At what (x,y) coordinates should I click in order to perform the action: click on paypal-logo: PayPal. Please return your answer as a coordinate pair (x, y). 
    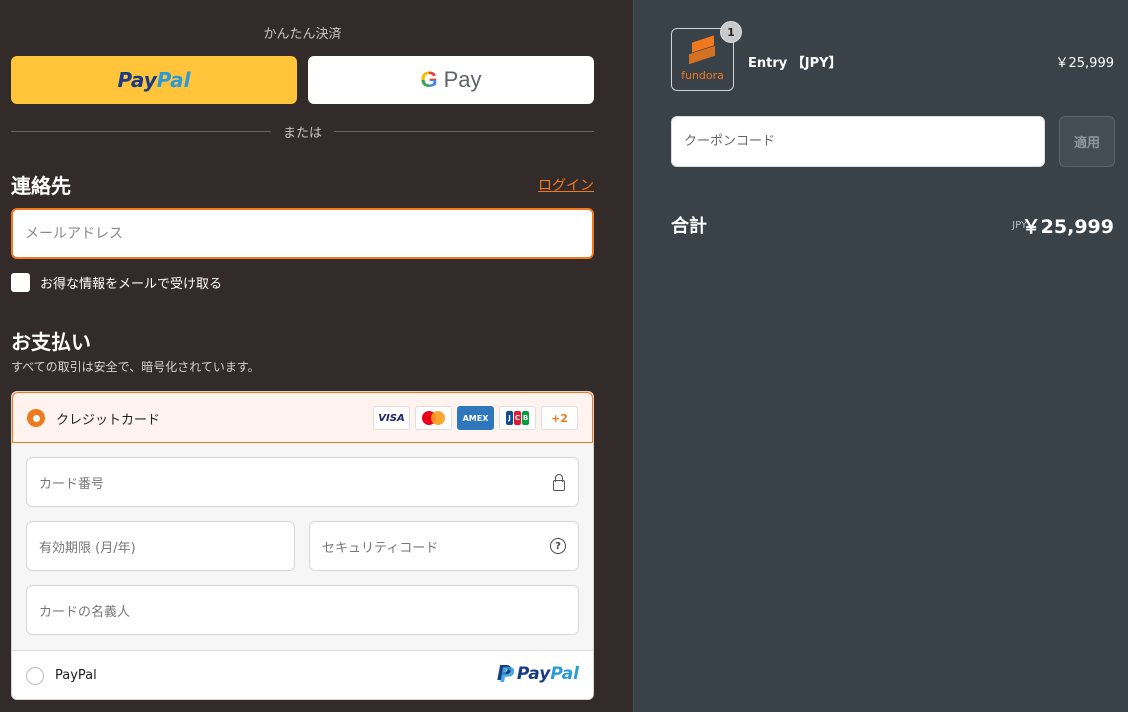
    Looking at the image, I should click on (538, 674).